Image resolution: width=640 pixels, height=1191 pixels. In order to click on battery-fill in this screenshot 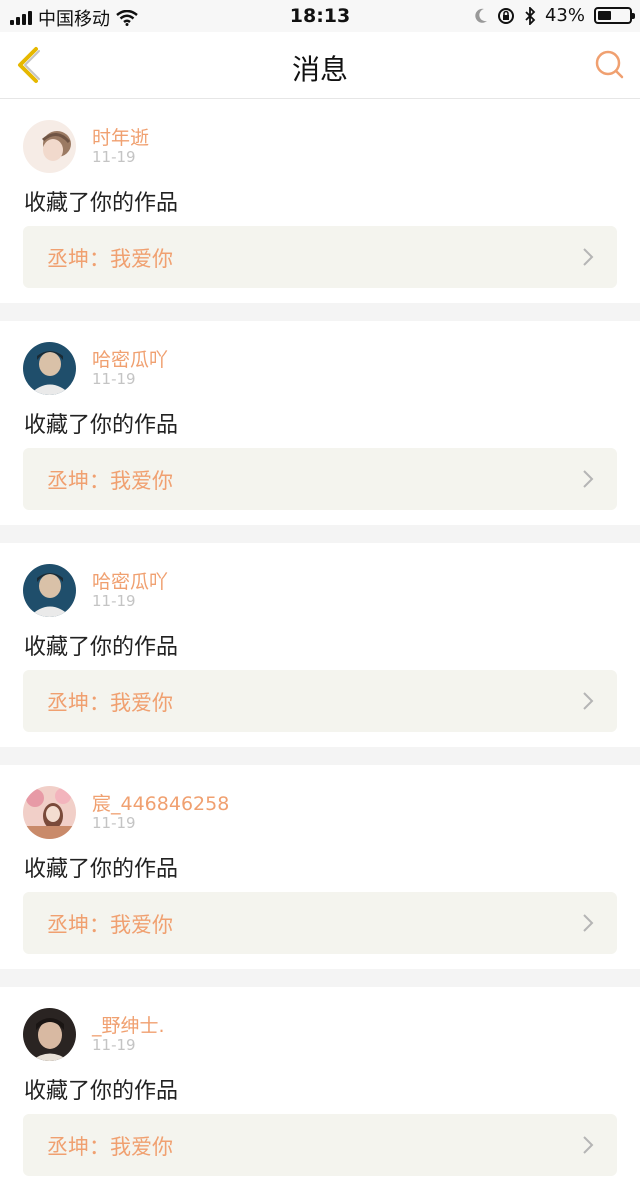, I will do `click(604, 15)`.